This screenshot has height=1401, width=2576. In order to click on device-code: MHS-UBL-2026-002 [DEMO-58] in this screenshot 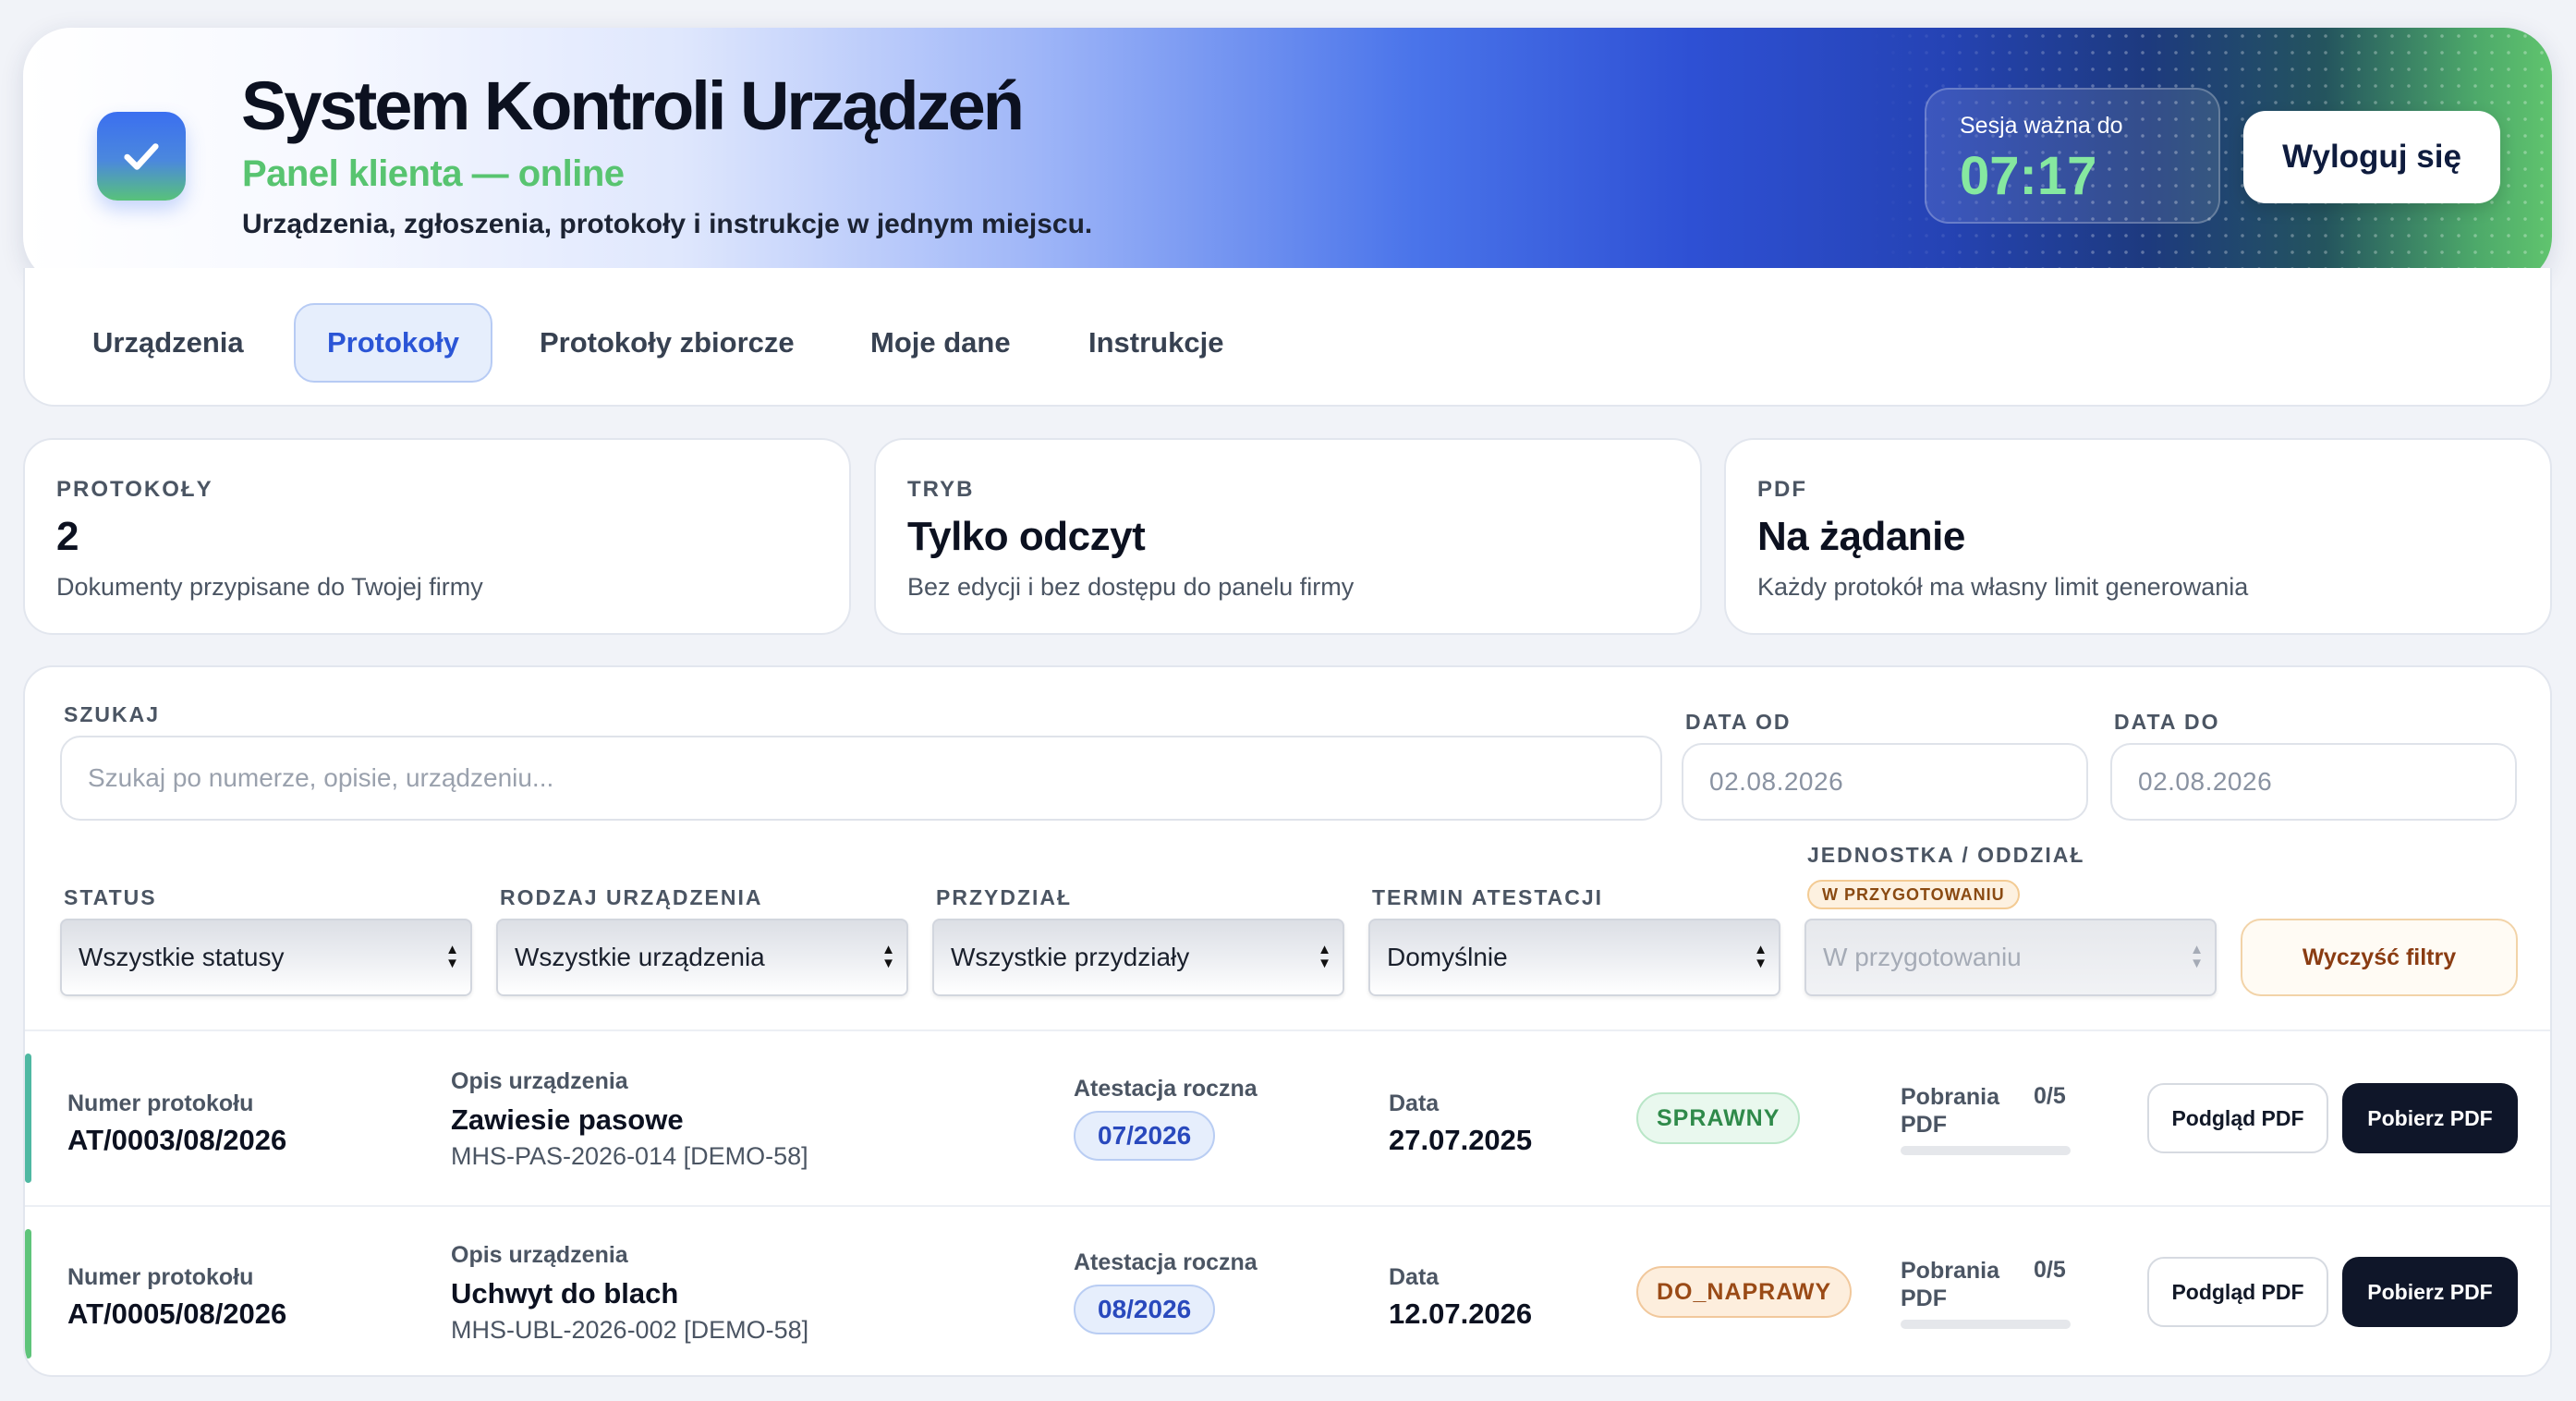, I will do `click(630, 1330)`.